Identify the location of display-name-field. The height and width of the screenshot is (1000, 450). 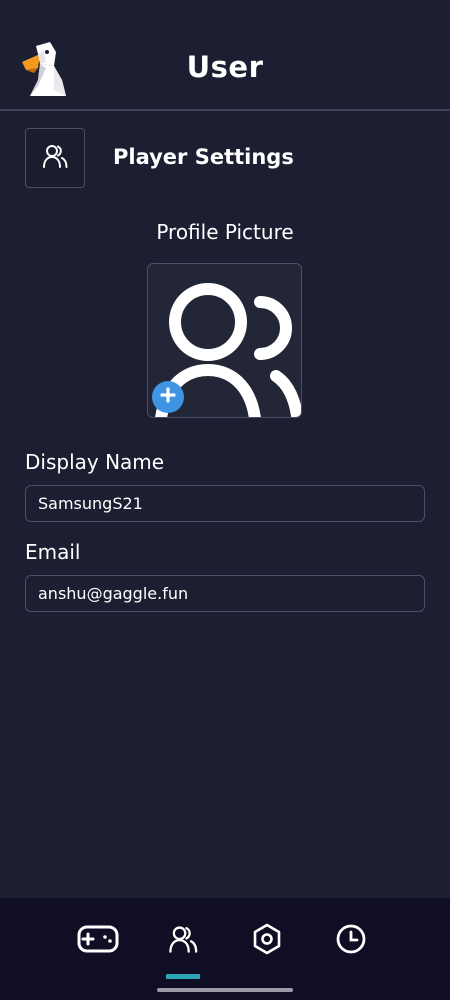
(225, 503).